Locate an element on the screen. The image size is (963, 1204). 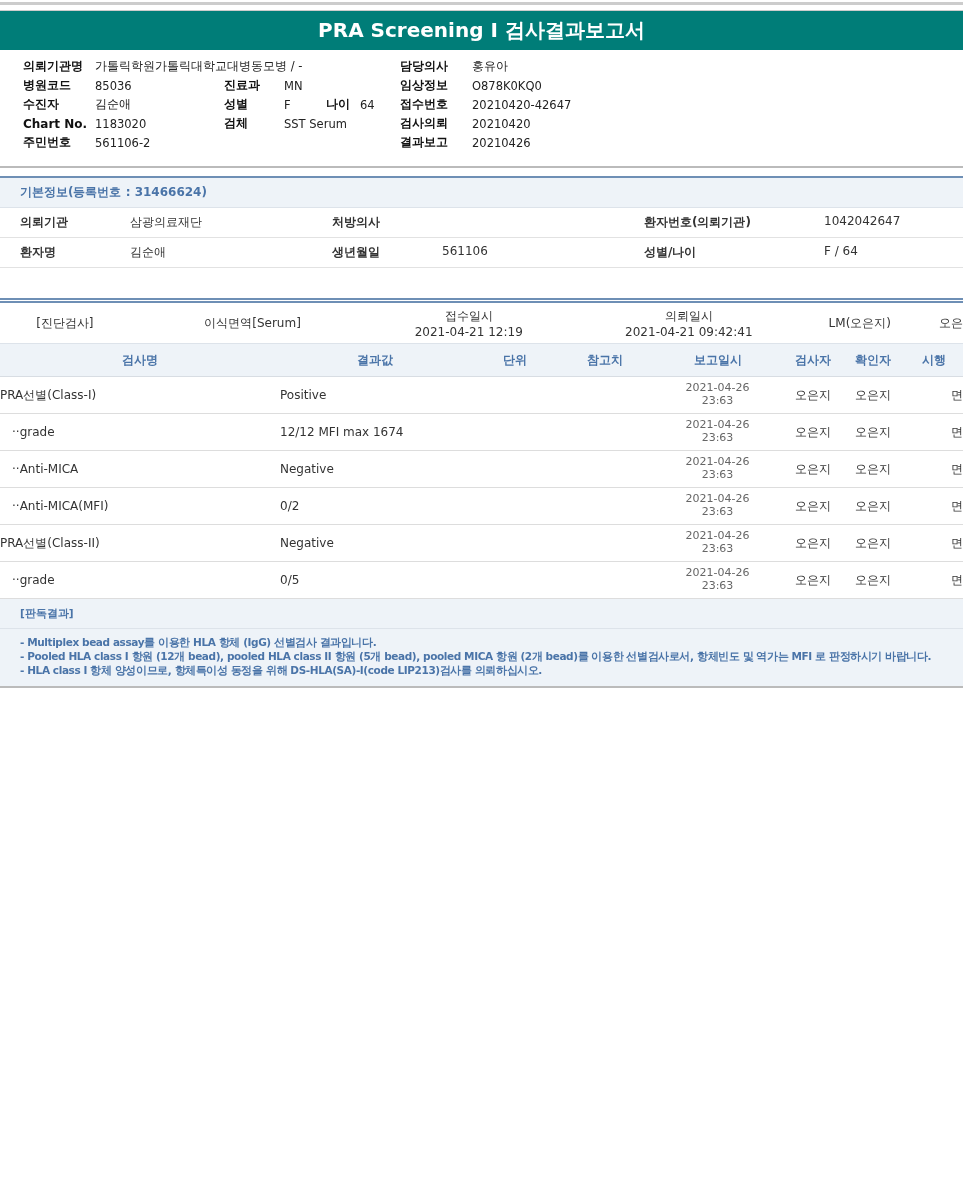
field-value: 85036 is located at coordinates (113, 85).